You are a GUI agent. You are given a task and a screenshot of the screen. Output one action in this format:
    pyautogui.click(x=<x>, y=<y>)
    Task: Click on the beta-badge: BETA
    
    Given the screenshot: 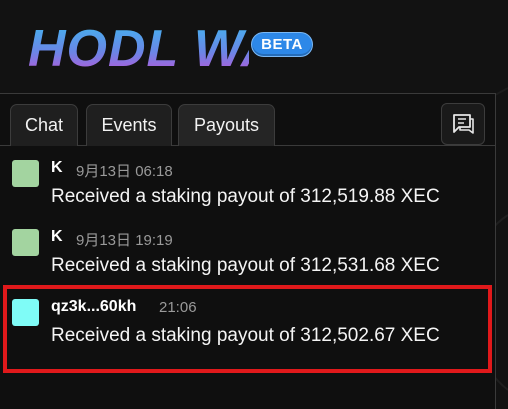 What is the action you would take?
    pyautogui.click(x=282, y=44)
    